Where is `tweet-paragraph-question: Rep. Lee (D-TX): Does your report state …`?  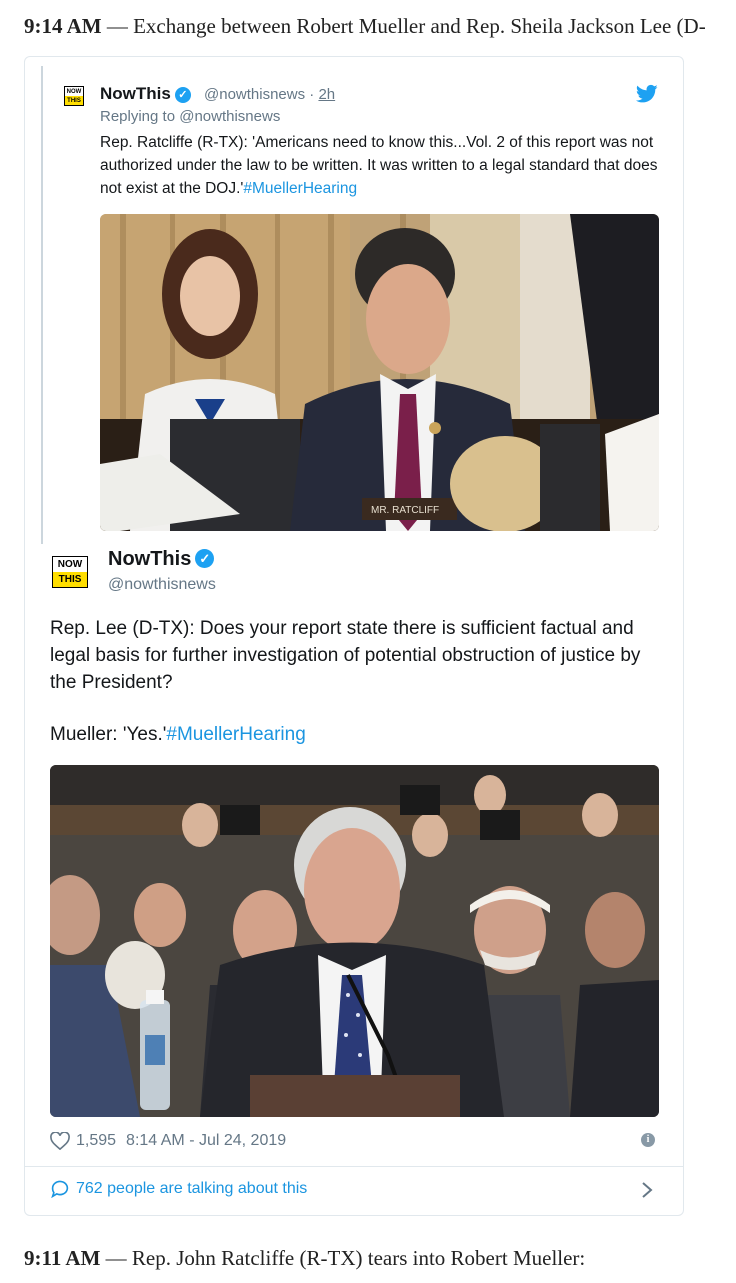 tweet-paragraph-question: Rep. Lee (D-TX): Does your report state … is located at coordinates (345, 655).